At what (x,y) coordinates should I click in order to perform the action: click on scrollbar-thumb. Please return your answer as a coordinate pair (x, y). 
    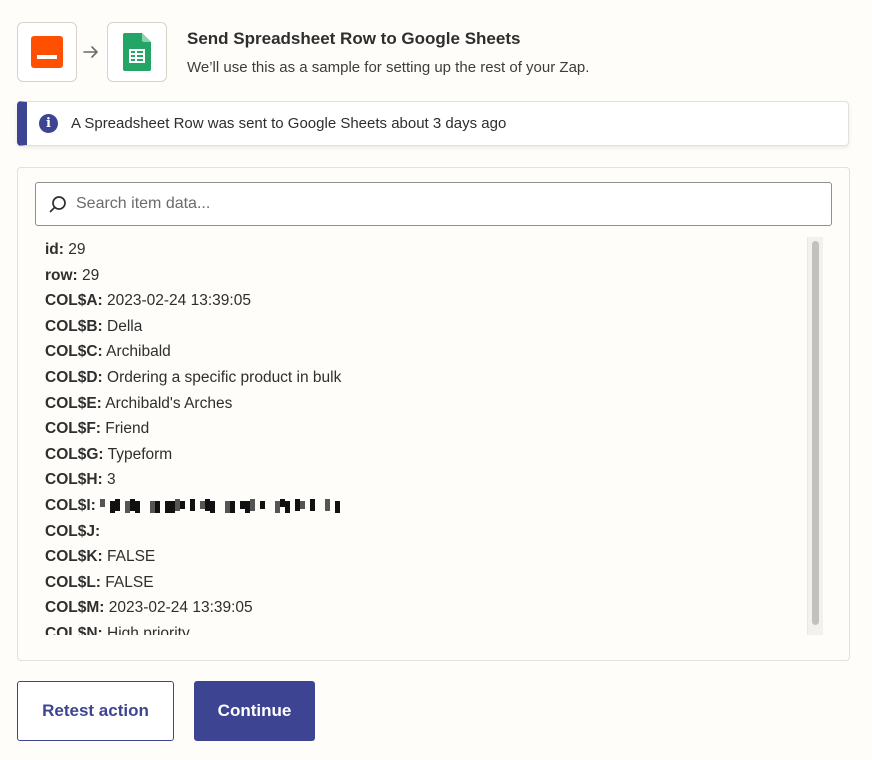
    Looking at the image, I should click on (815, 433).